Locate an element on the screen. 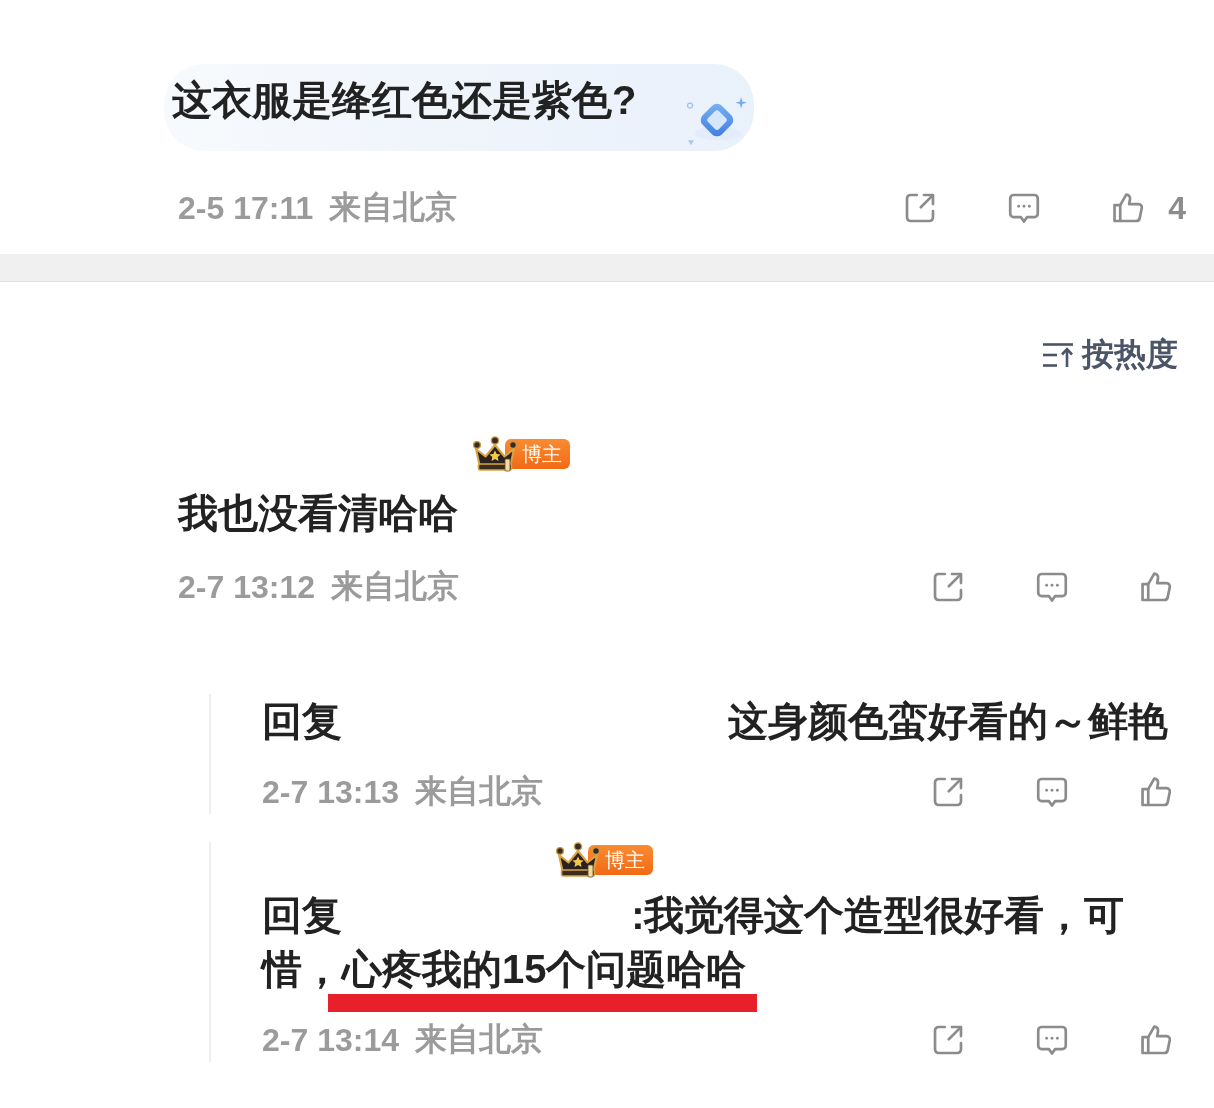  timestamp: 2-7 13:14 is located at coordinates (330, 1040).